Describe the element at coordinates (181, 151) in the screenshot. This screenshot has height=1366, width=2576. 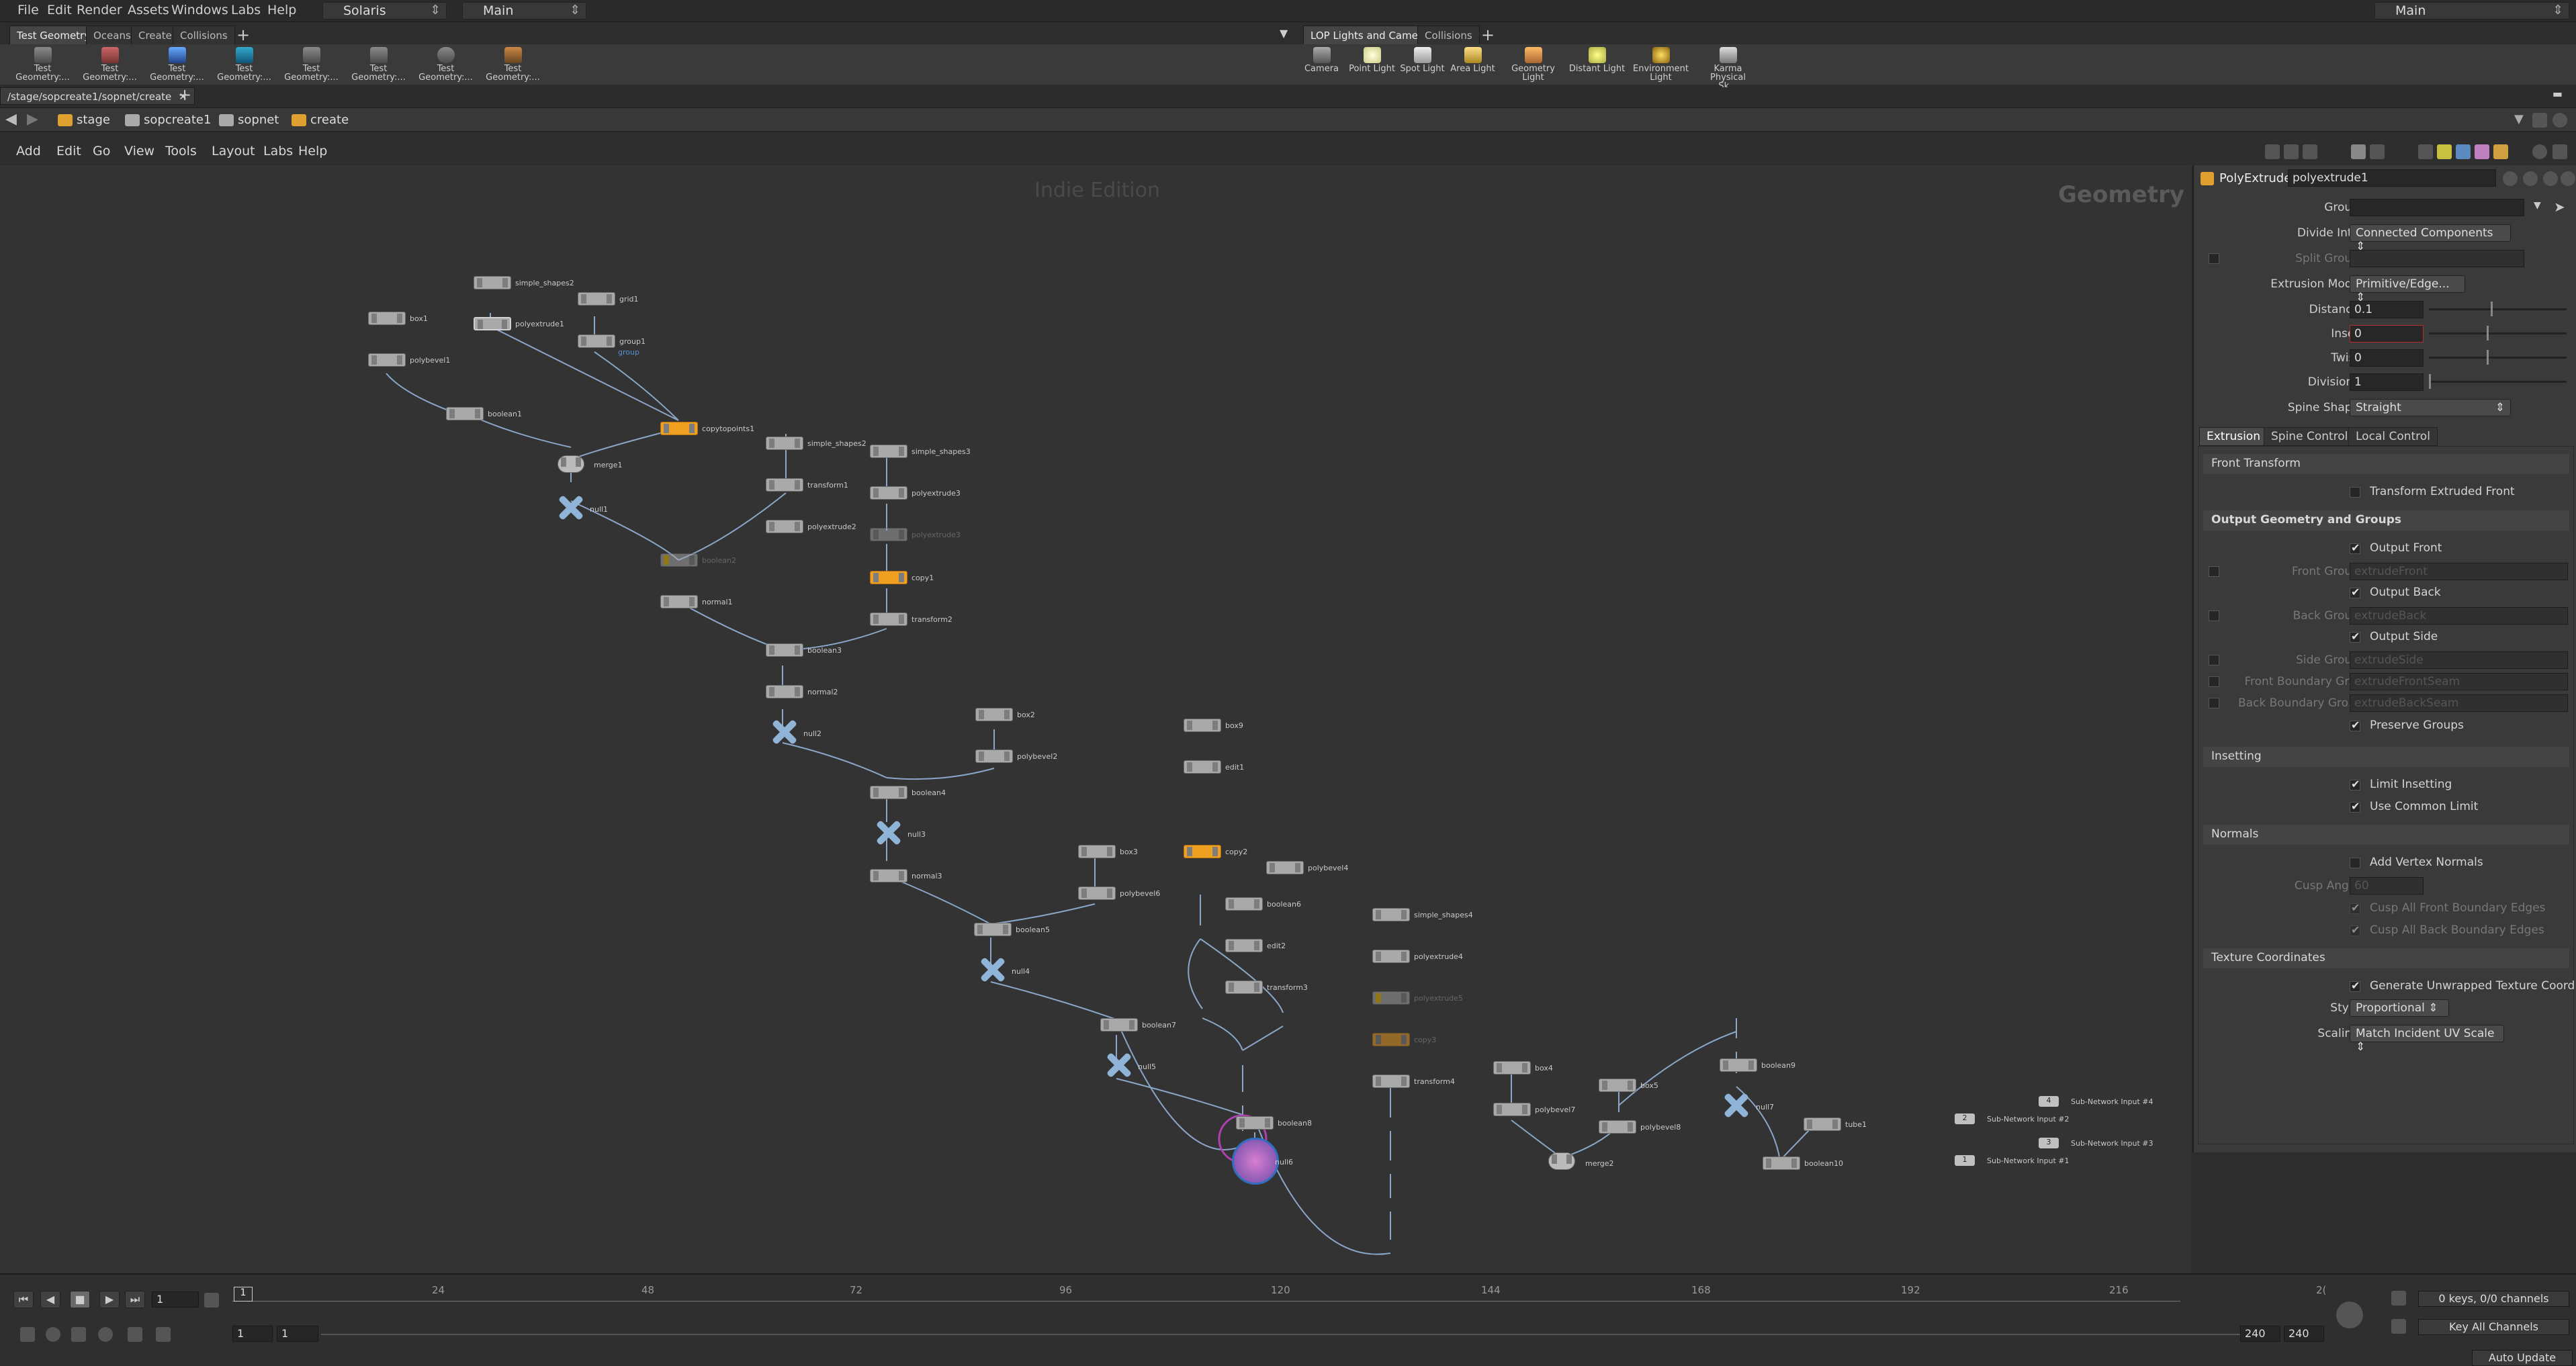
I see `net-menu-tools: Tools` at that location.